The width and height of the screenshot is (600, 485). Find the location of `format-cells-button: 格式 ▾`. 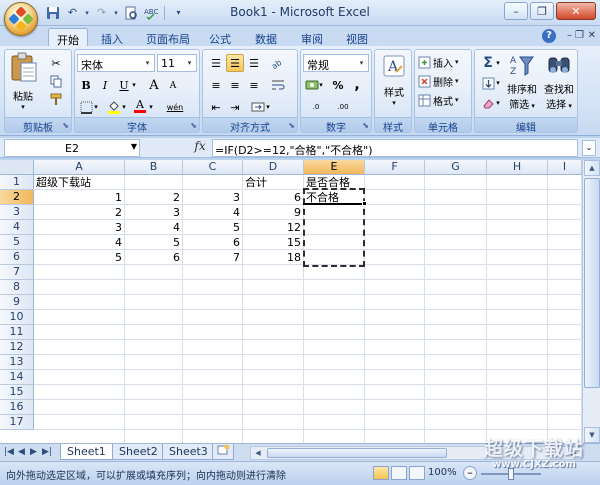

format-cells-button: 格式 ▾ is located at coordinates (438, 100).